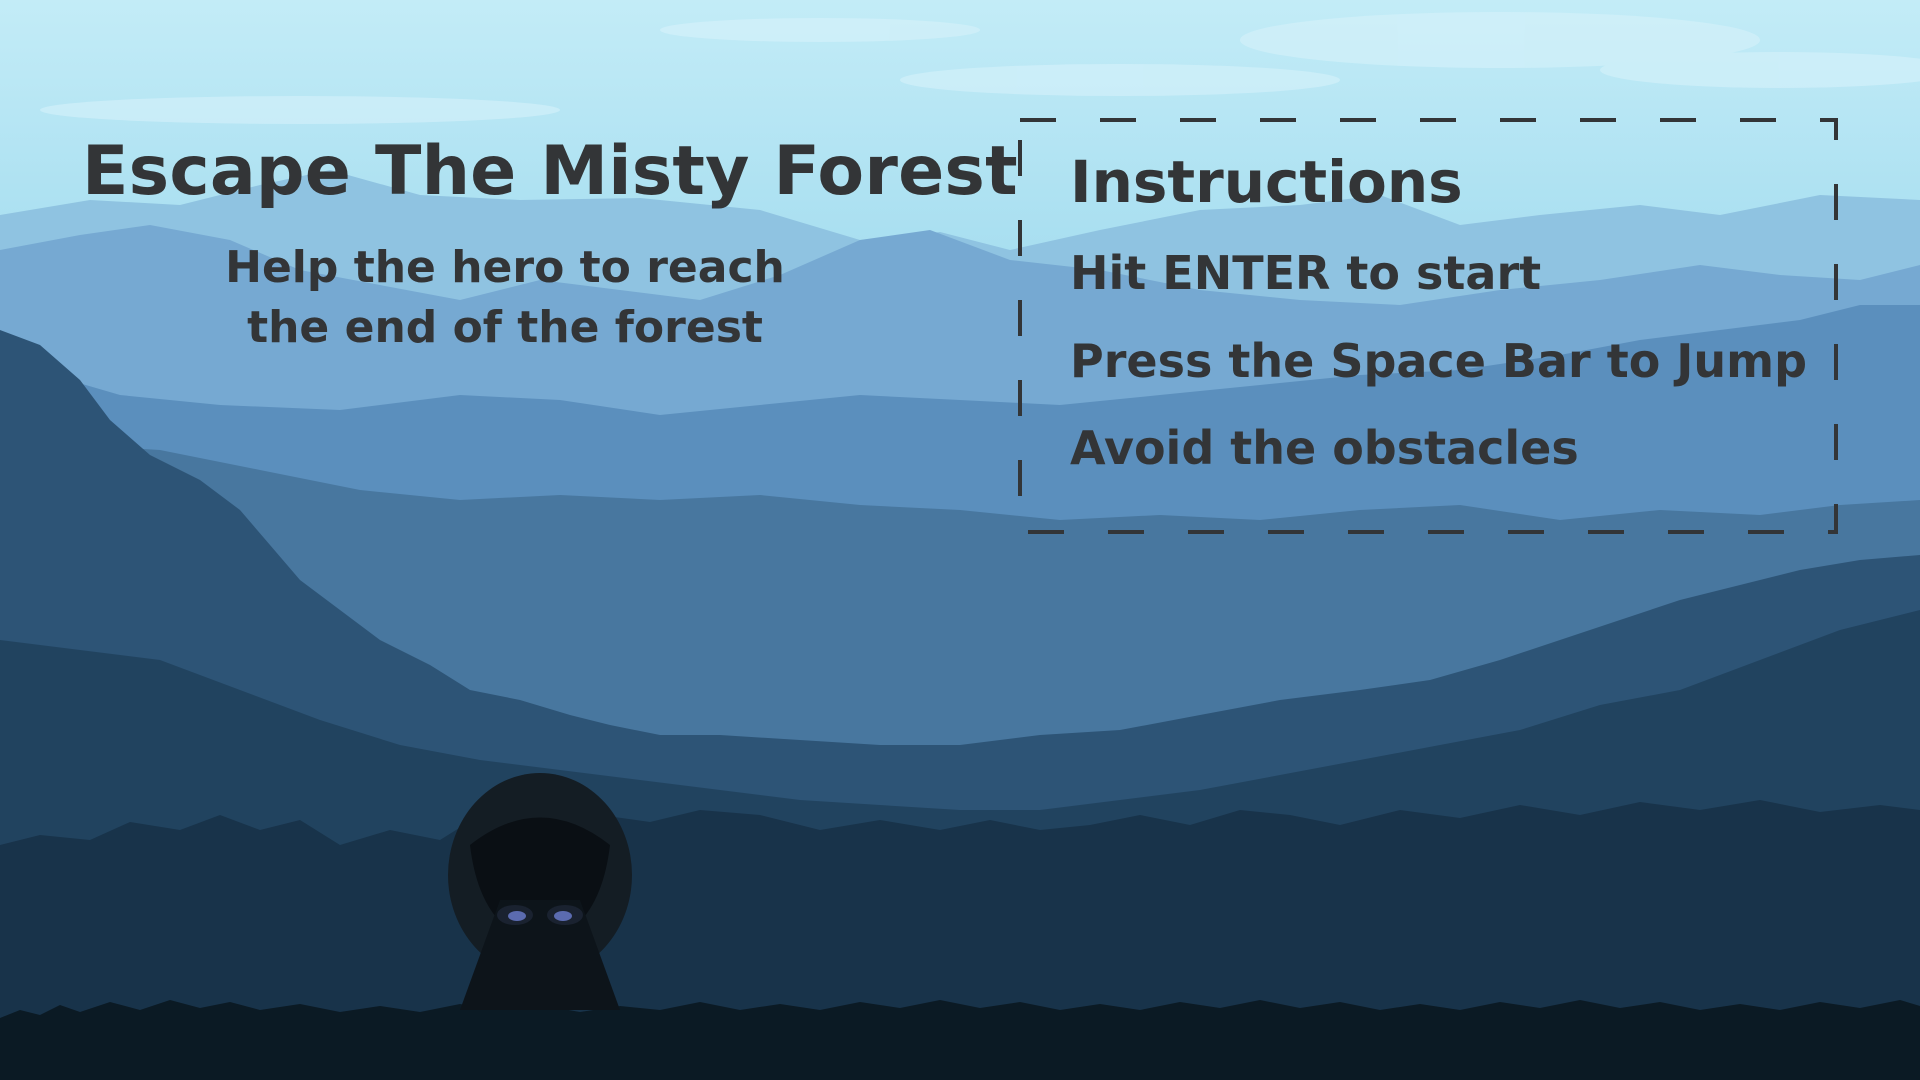  I want to click on subtitle-line: the end of the forest, so click(505, 327).